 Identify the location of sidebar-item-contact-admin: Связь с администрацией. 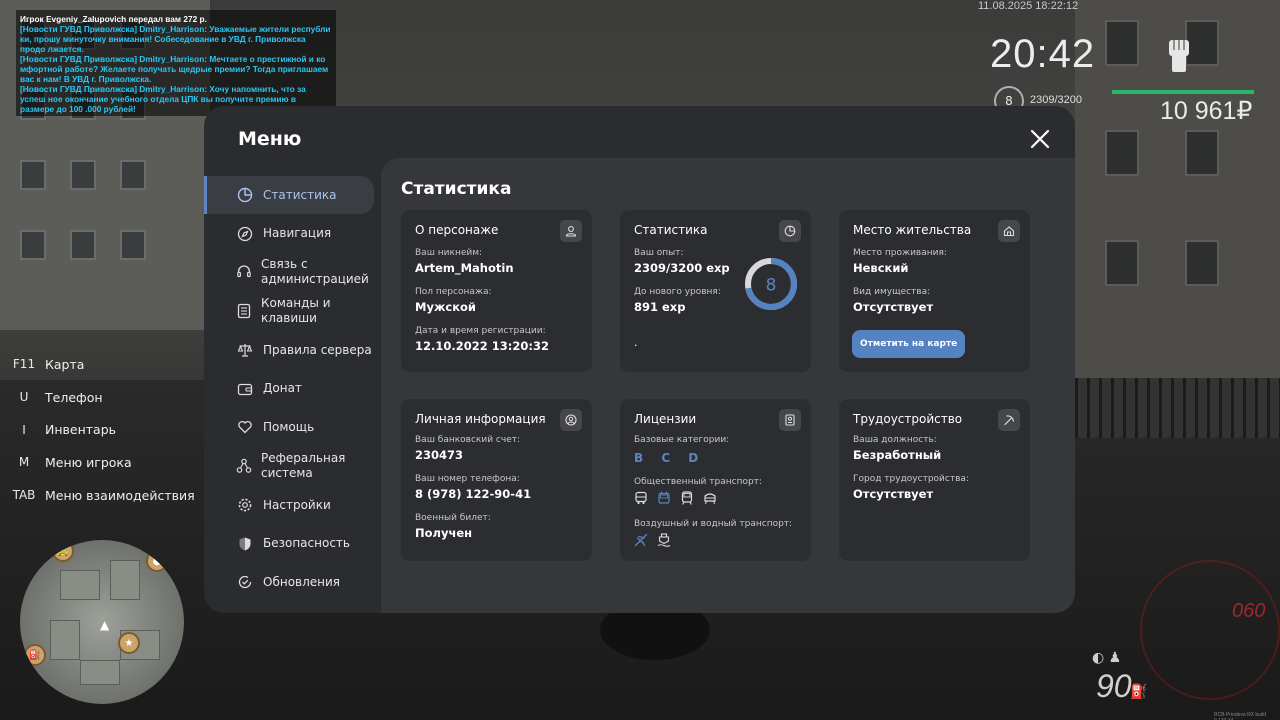
(289, 272).